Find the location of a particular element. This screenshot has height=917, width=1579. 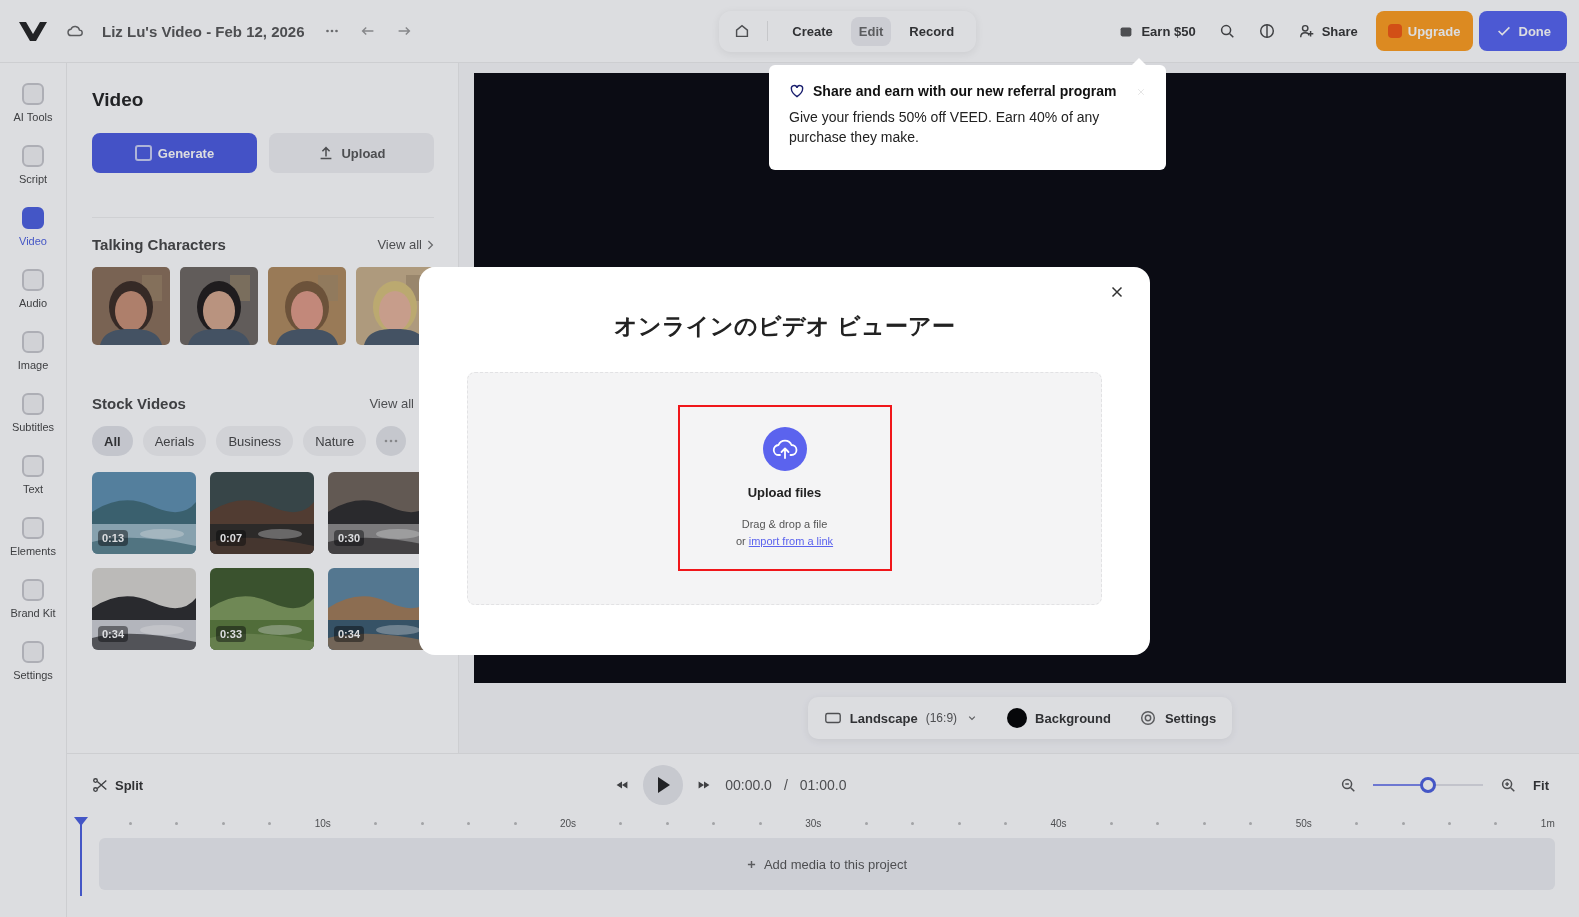

fit-button: Fit is located at coordinates (1541, 785).